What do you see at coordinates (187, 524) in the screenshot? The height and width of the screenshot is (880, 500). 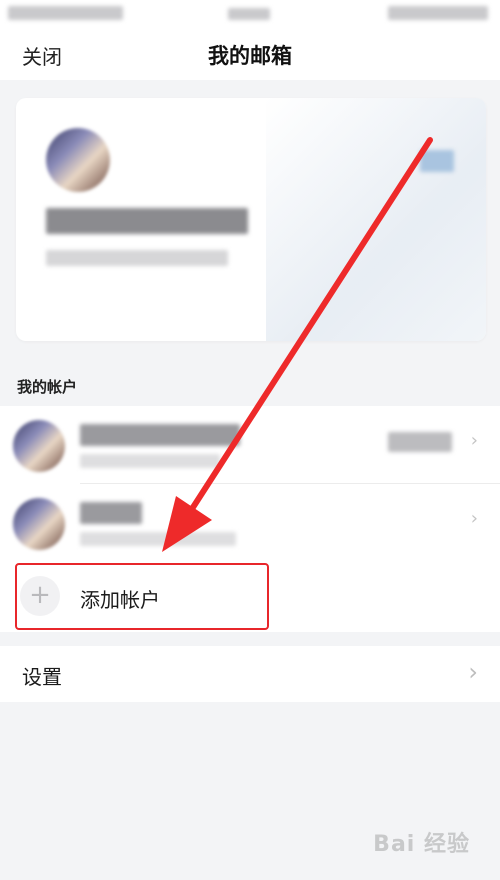 I see `arrow-head` at bounding box center [187, 524].